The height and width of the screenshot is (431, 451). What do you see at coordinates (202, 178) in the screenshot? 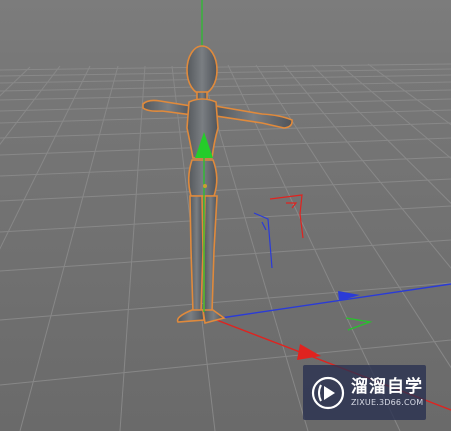
I see `pelvis` at bounding box center [202, 178].